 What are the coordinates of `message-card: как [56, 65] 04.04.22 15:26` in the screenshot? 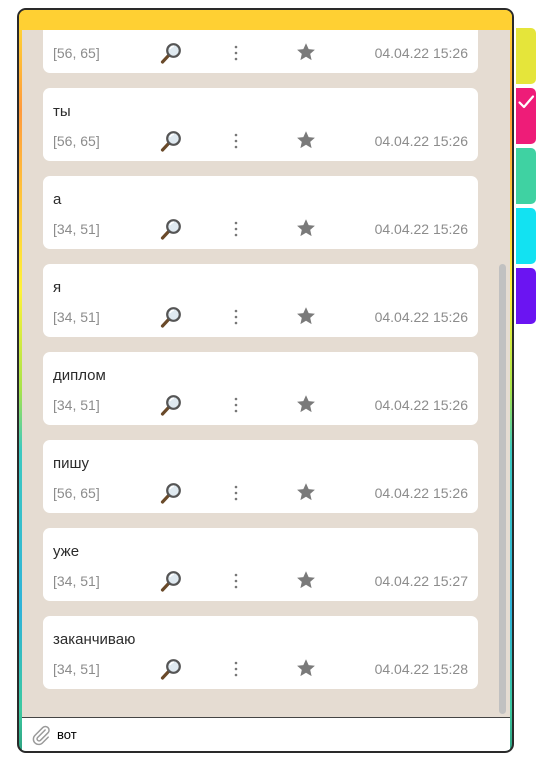 It's located at (260, 51).